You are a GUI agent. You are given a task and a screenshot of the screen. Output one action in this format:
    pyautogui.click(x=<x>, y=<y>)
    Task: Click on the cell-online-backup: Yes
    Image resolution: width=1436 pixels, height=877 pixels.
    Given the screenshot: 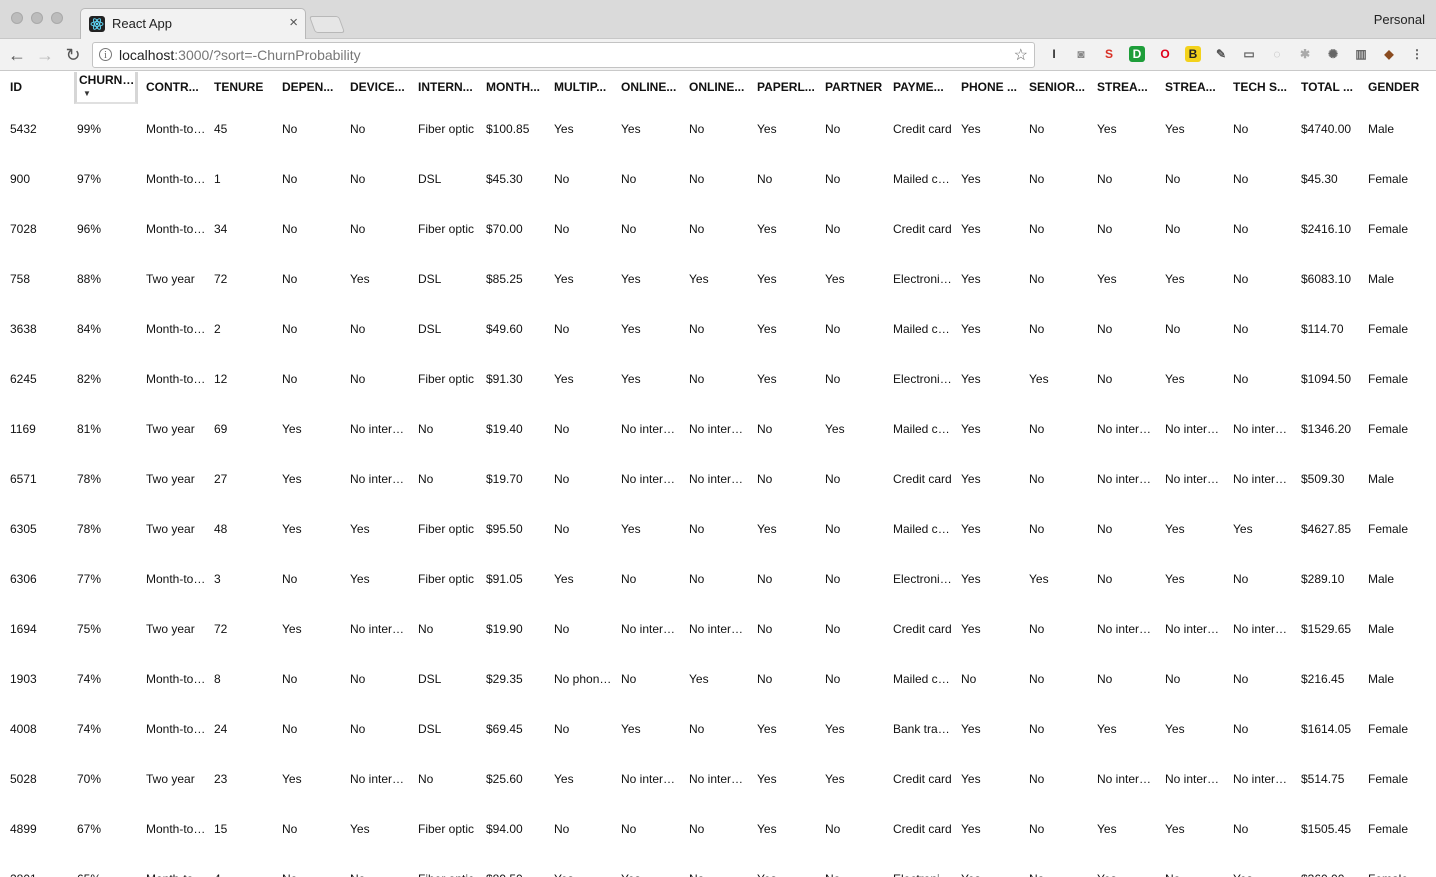 What is the action you would take?
    pyautogui.click(x=631, y=379)
    